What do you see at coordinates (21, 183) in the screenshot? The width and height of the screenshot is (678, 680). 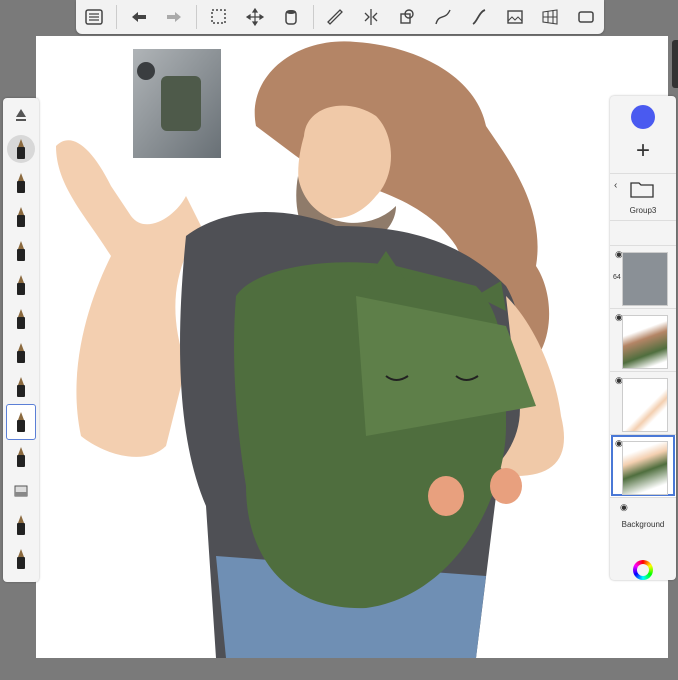 I see `brush-pencil-icon` at bounding box center [21, 183].